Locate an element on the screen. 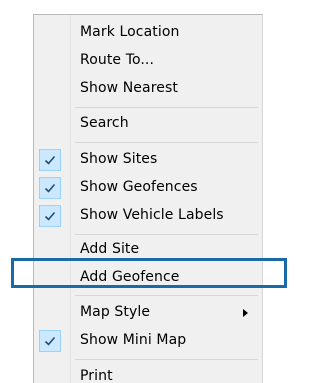 Image resolution: width=320 pixels, height=383 pixels. menu-item-show-vehicle-labels: Show Vehicle Labels is located at coordinates (148, 216).